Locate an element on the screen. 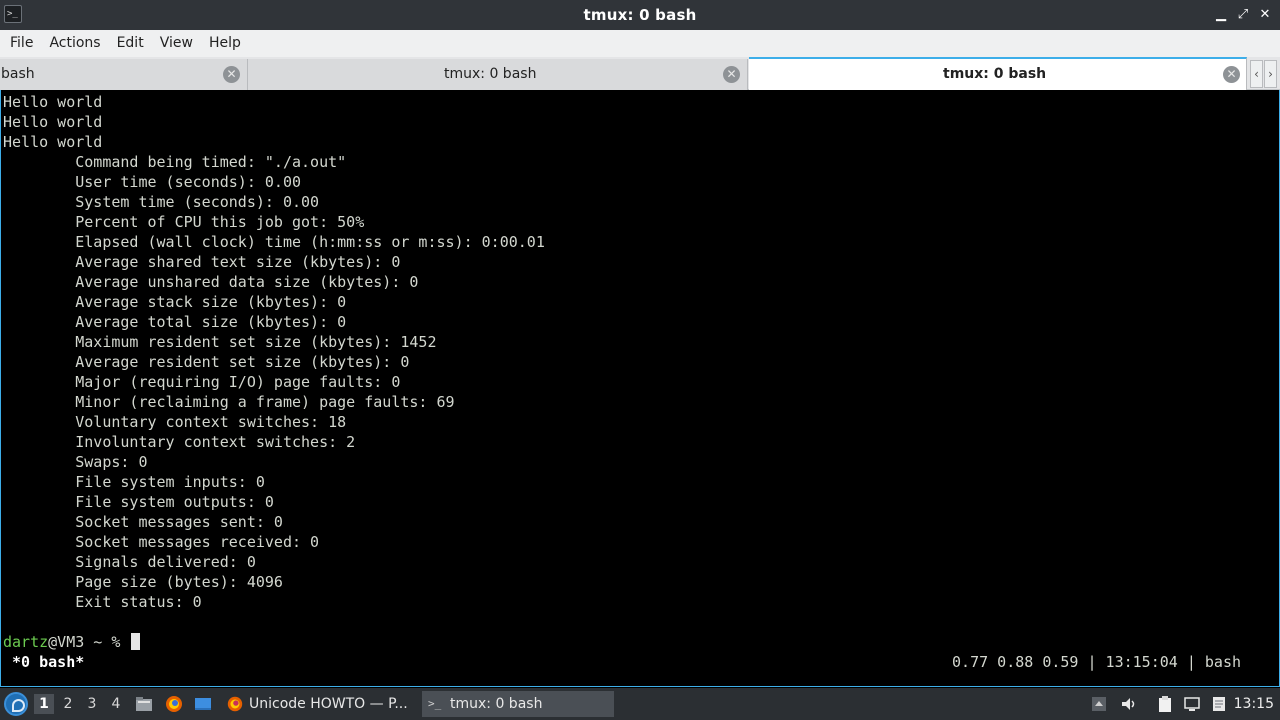 The width and height of the screenshot is (1280, 720). prompt-host: @VM3 ~ % is located at coordinates (89, 642).